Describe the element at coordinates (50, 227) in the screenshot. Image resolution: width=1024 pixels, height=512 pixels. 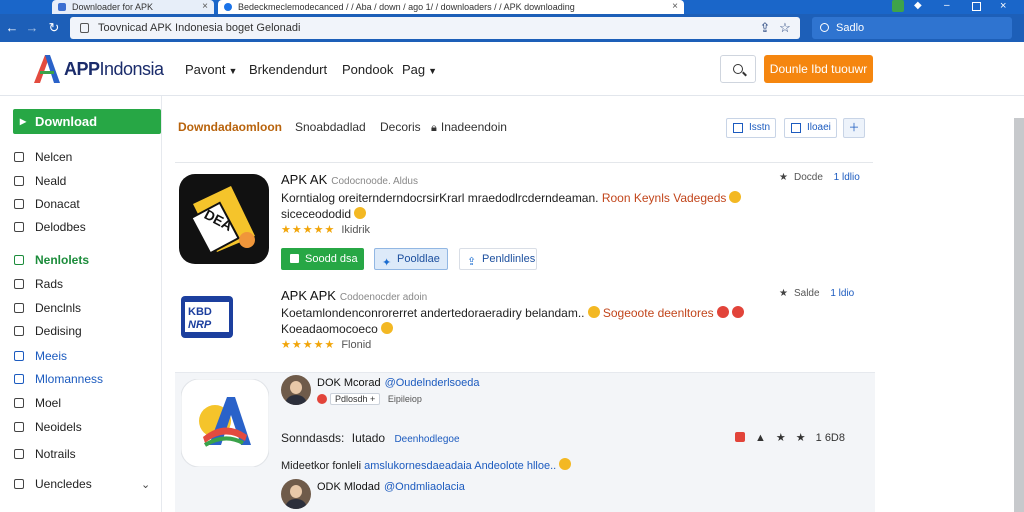
I see `sidebar-item-delodbes: Delodbes` at that location.